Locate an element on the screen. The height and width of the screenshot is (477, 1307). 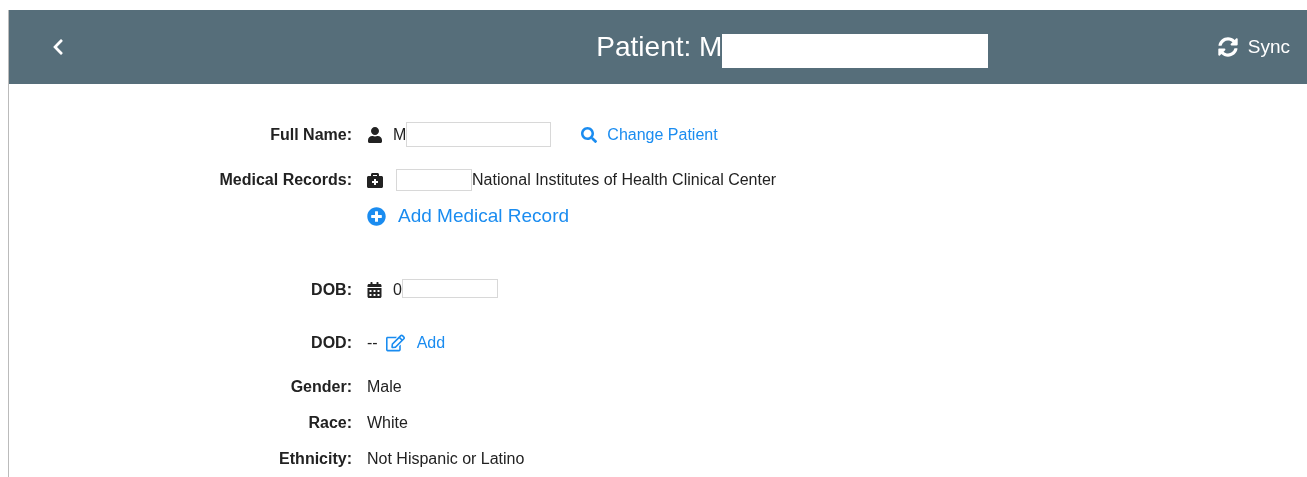
user-icon is located at coordinates (375, 134).